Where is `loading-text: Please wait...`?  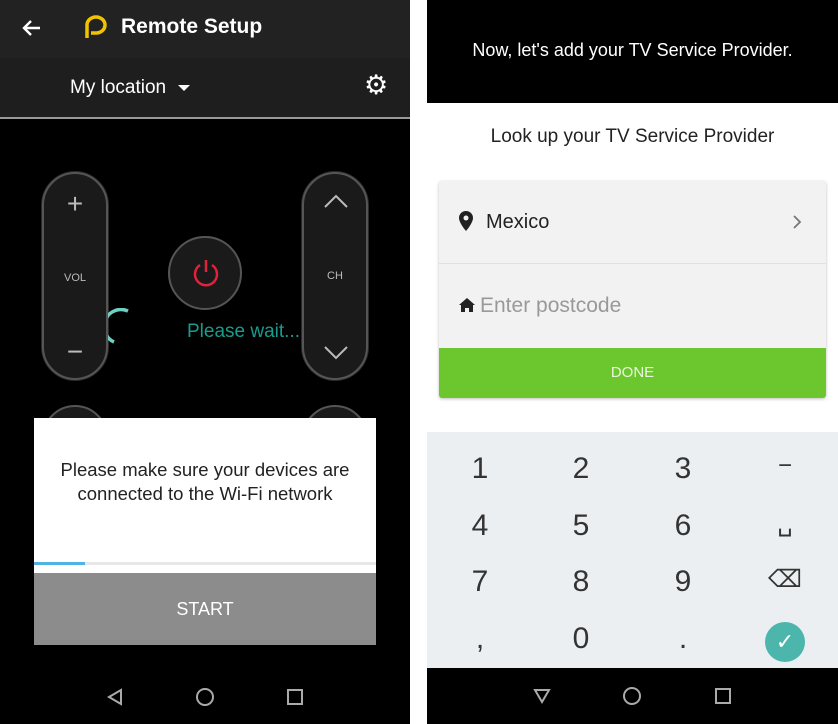 loading-text: Please wait... is located at coordinates (243, 331).